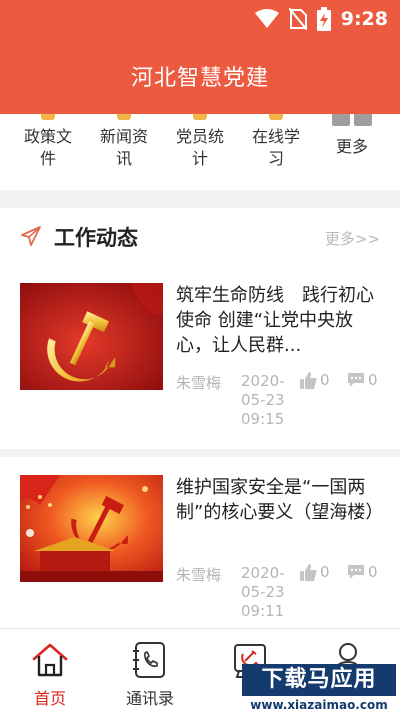 This screenshot has width=400, height=720. What do you see at coordinates (96, 238) in the screenshot?
I see `section-title: 工作动态` at bounding box center [96, 238].